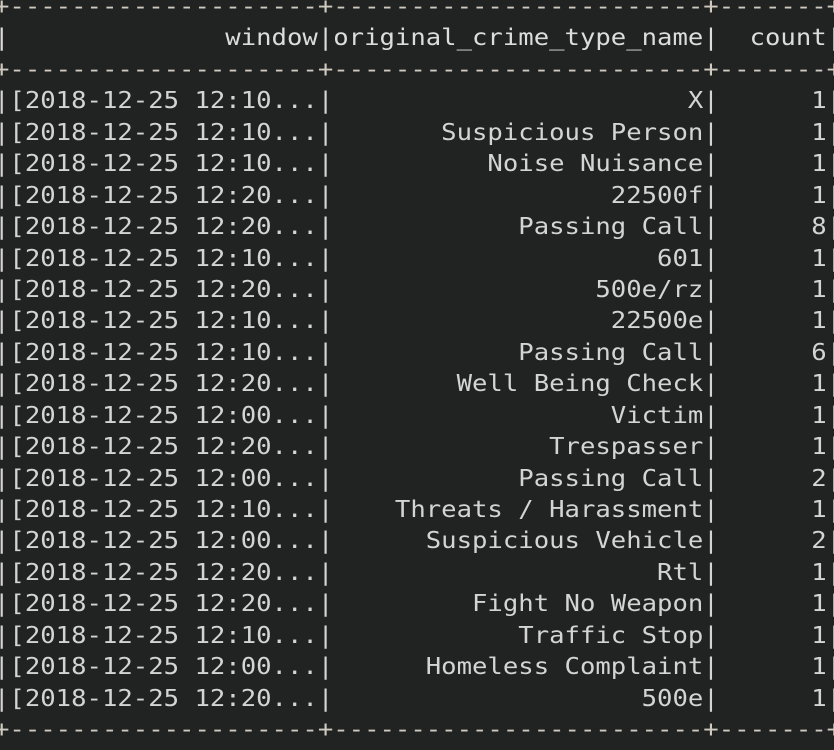 The width and height of the screenshot is (834, 750). What do you see at coordinates (417, 446) in the screenshot?
I see `table-row: |[2018-12-25 12:20...| Trespasser| 1|` at bounding box center [417, 446].